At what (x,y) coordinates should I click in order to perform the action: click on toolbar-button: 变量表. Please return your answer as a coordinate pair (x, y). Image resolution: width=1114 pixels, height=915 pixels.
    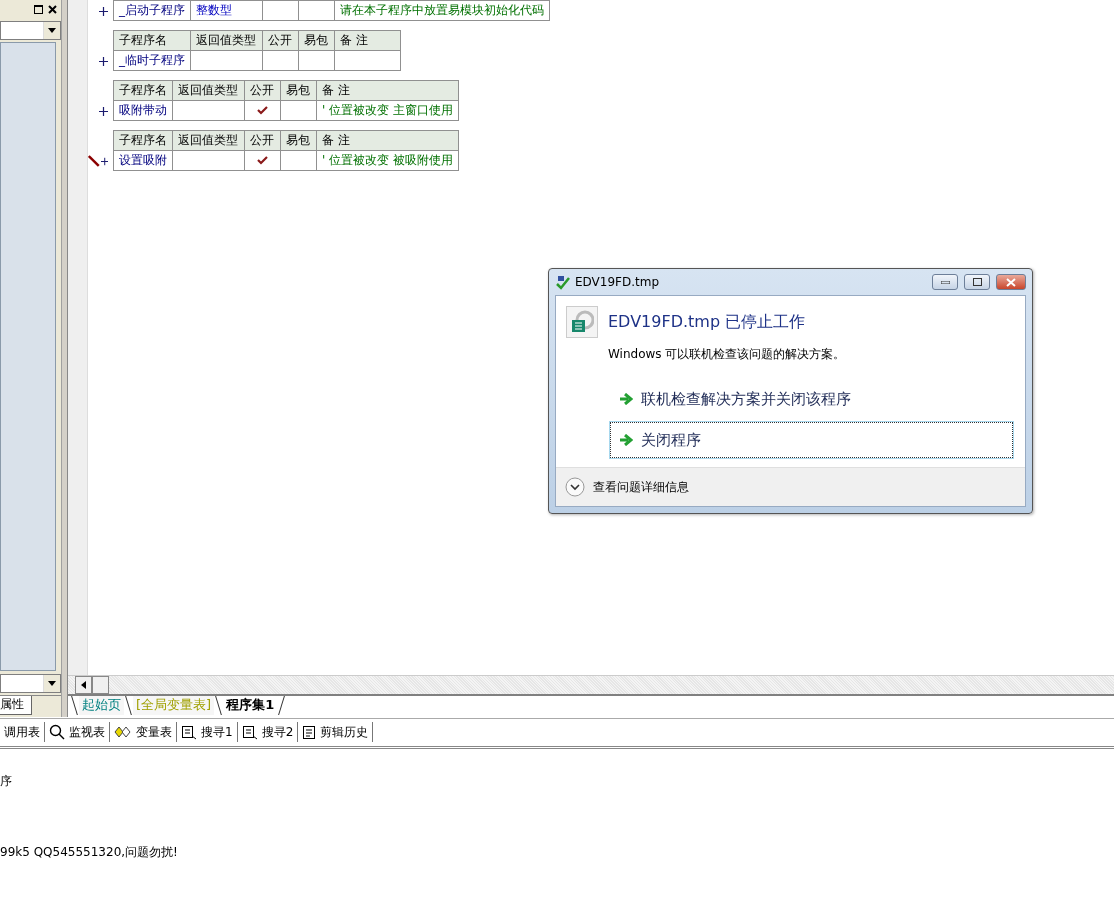
    Looking at the image, I should click on (143, 732).